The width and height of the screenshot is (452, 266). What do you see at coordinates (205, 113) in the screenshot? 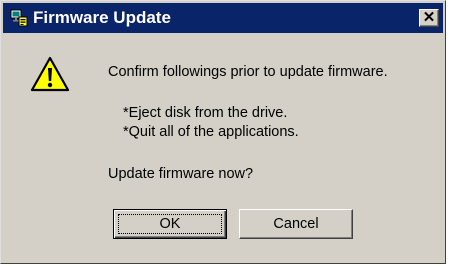
I see `instruction-item: *Eject disk from the drive.` at bounding box center [205, 113].